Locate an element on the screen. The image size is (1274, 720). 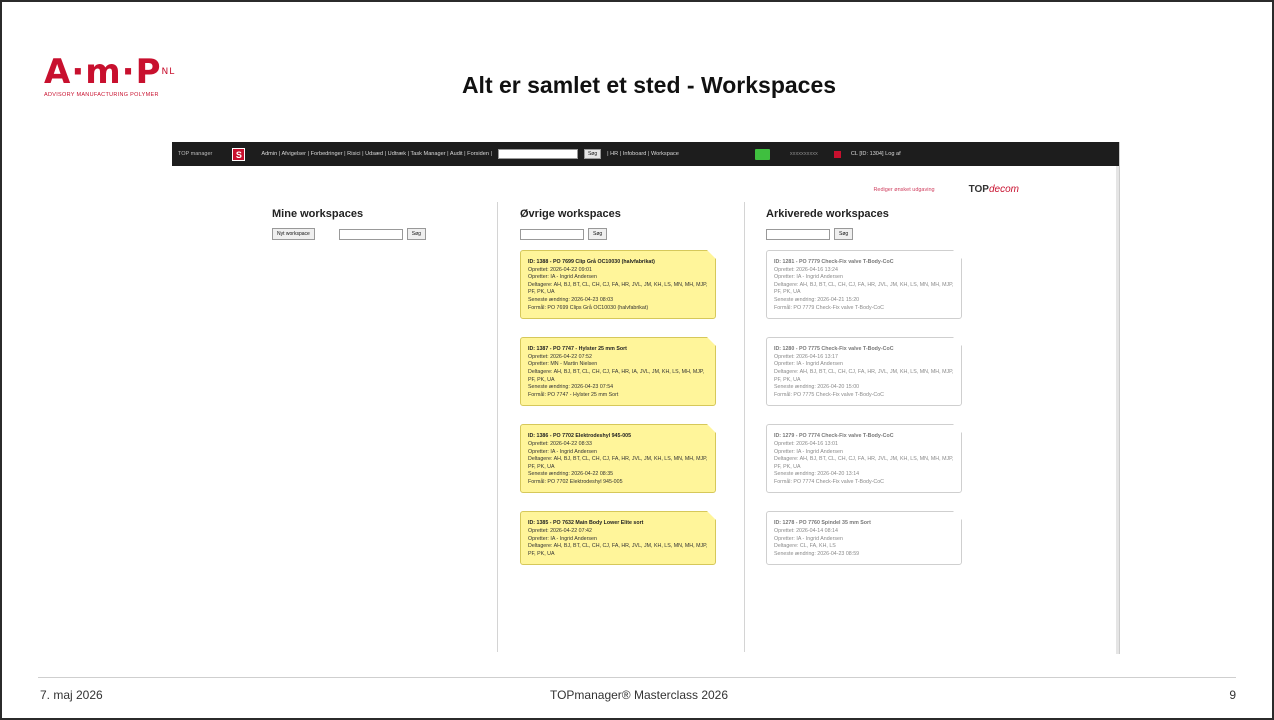
card-title: ID: 1278 - PO 7760 Spindel 35 mm Sort is located at coordinates (864, 524).